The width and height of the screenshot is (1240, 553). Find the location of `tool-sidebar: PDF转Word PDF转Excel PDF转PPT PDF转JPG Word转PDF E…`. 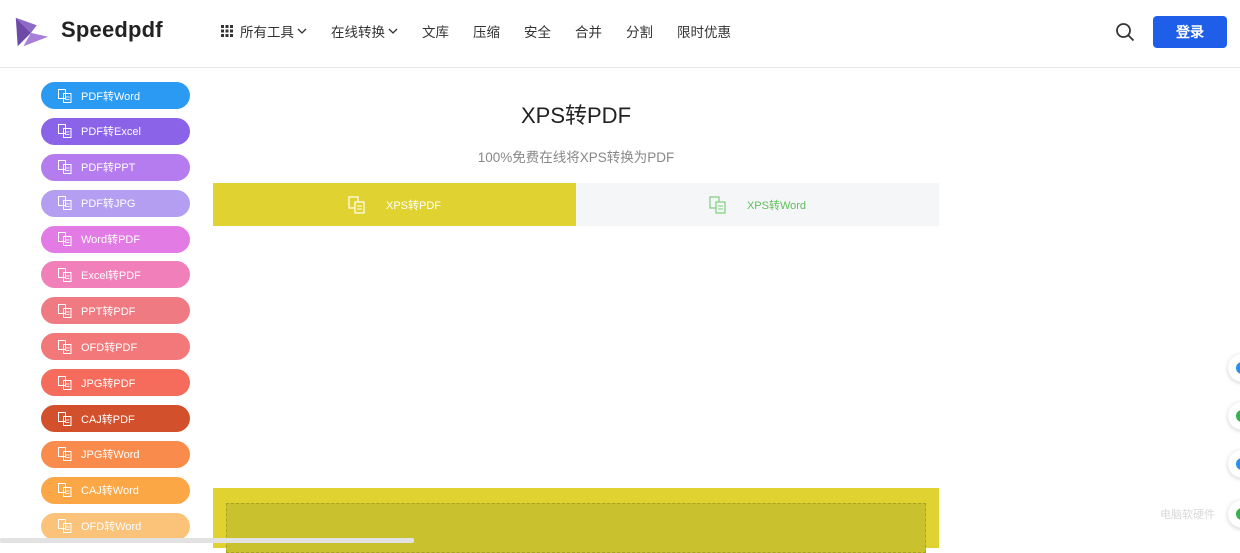

tool-sidebar: PDF转Word PDF转Excel PDF转PPT PDF转JPG Word转PDF E… is located at coordinates (115, 315).